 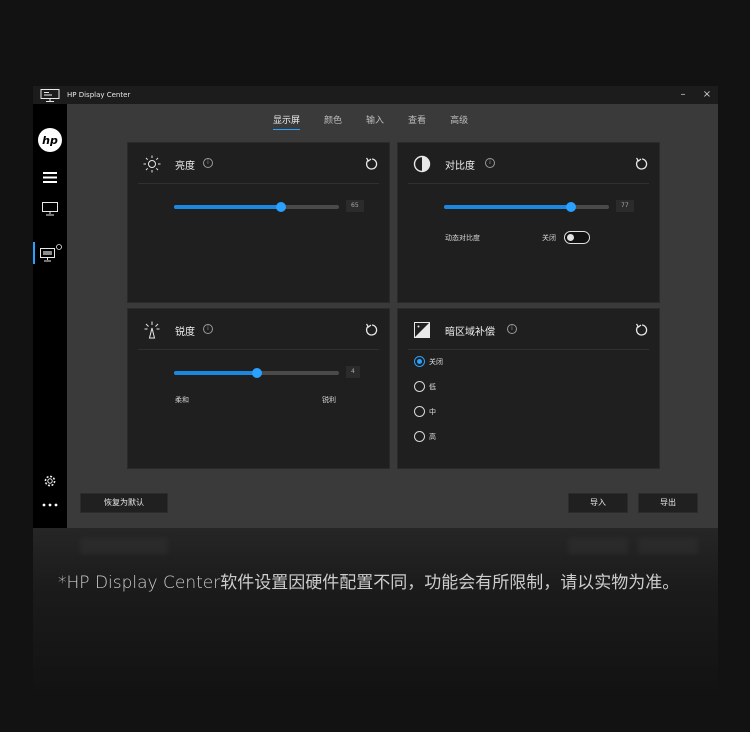 What do you see at coordinates (258, 329) in the screenshot?
I see `sharpness-header: 锐度 i` at bounding box center [258, 329].